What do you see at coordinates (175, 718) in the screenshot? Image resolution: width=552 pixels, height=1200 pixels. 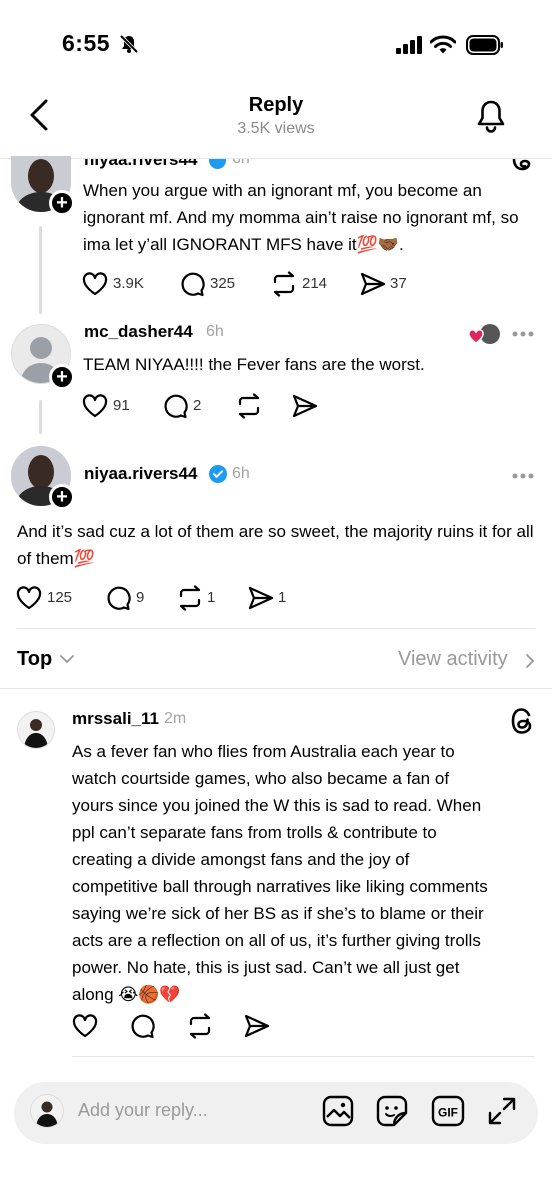 I see `reply-time: 2m` at bounding box center [175, 718].